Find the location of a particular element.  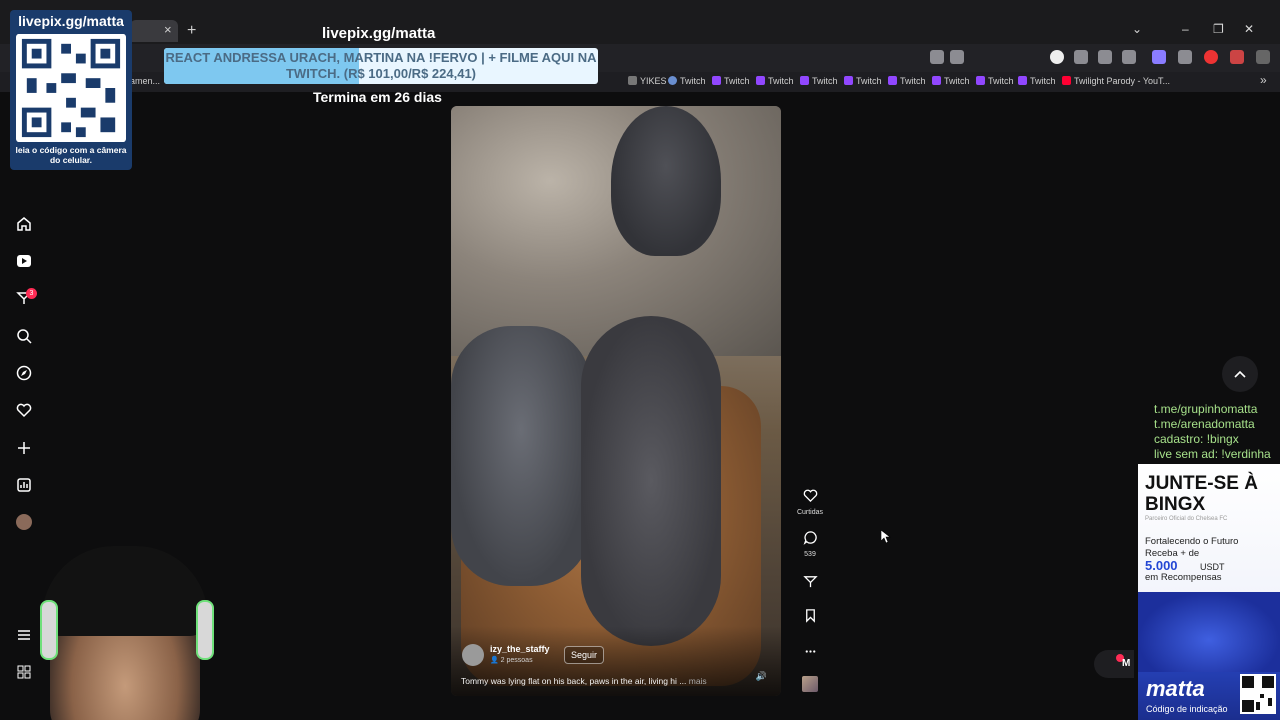

streamer-webcam is located at coordinates (135, 630).